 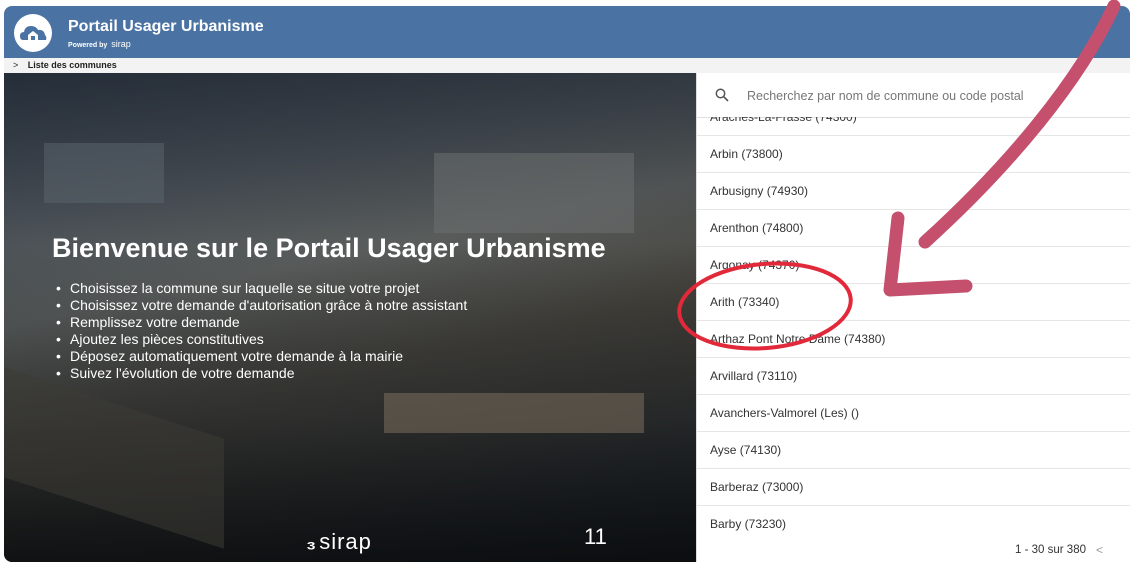 I want to click on commune-name: Barberaz (73000), so click(x=757, y=487).